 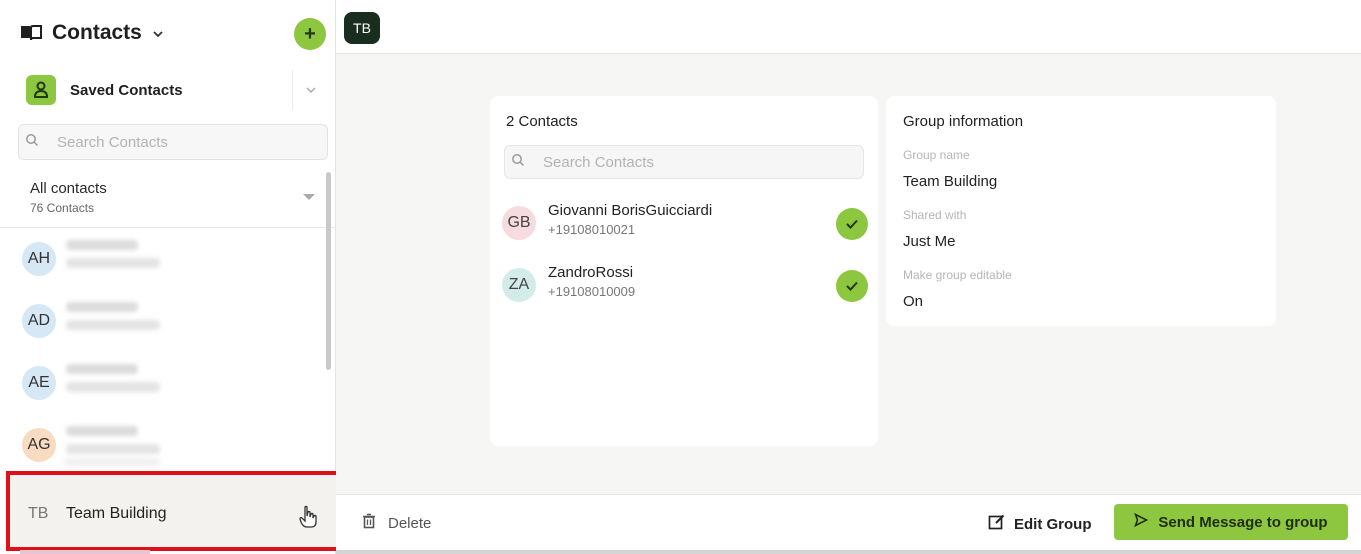 I want to click on member-phone: +19108010009, so click(x=592, y=291).